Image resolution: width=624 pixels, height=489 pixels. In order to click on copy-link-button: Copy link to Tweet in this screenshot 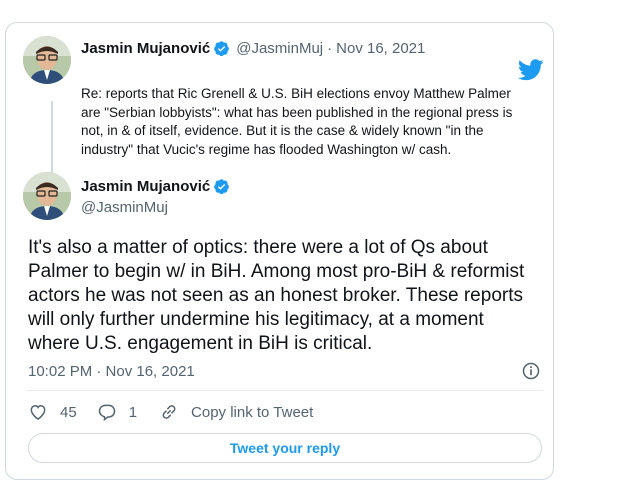, I will do `click(236, 412)`.